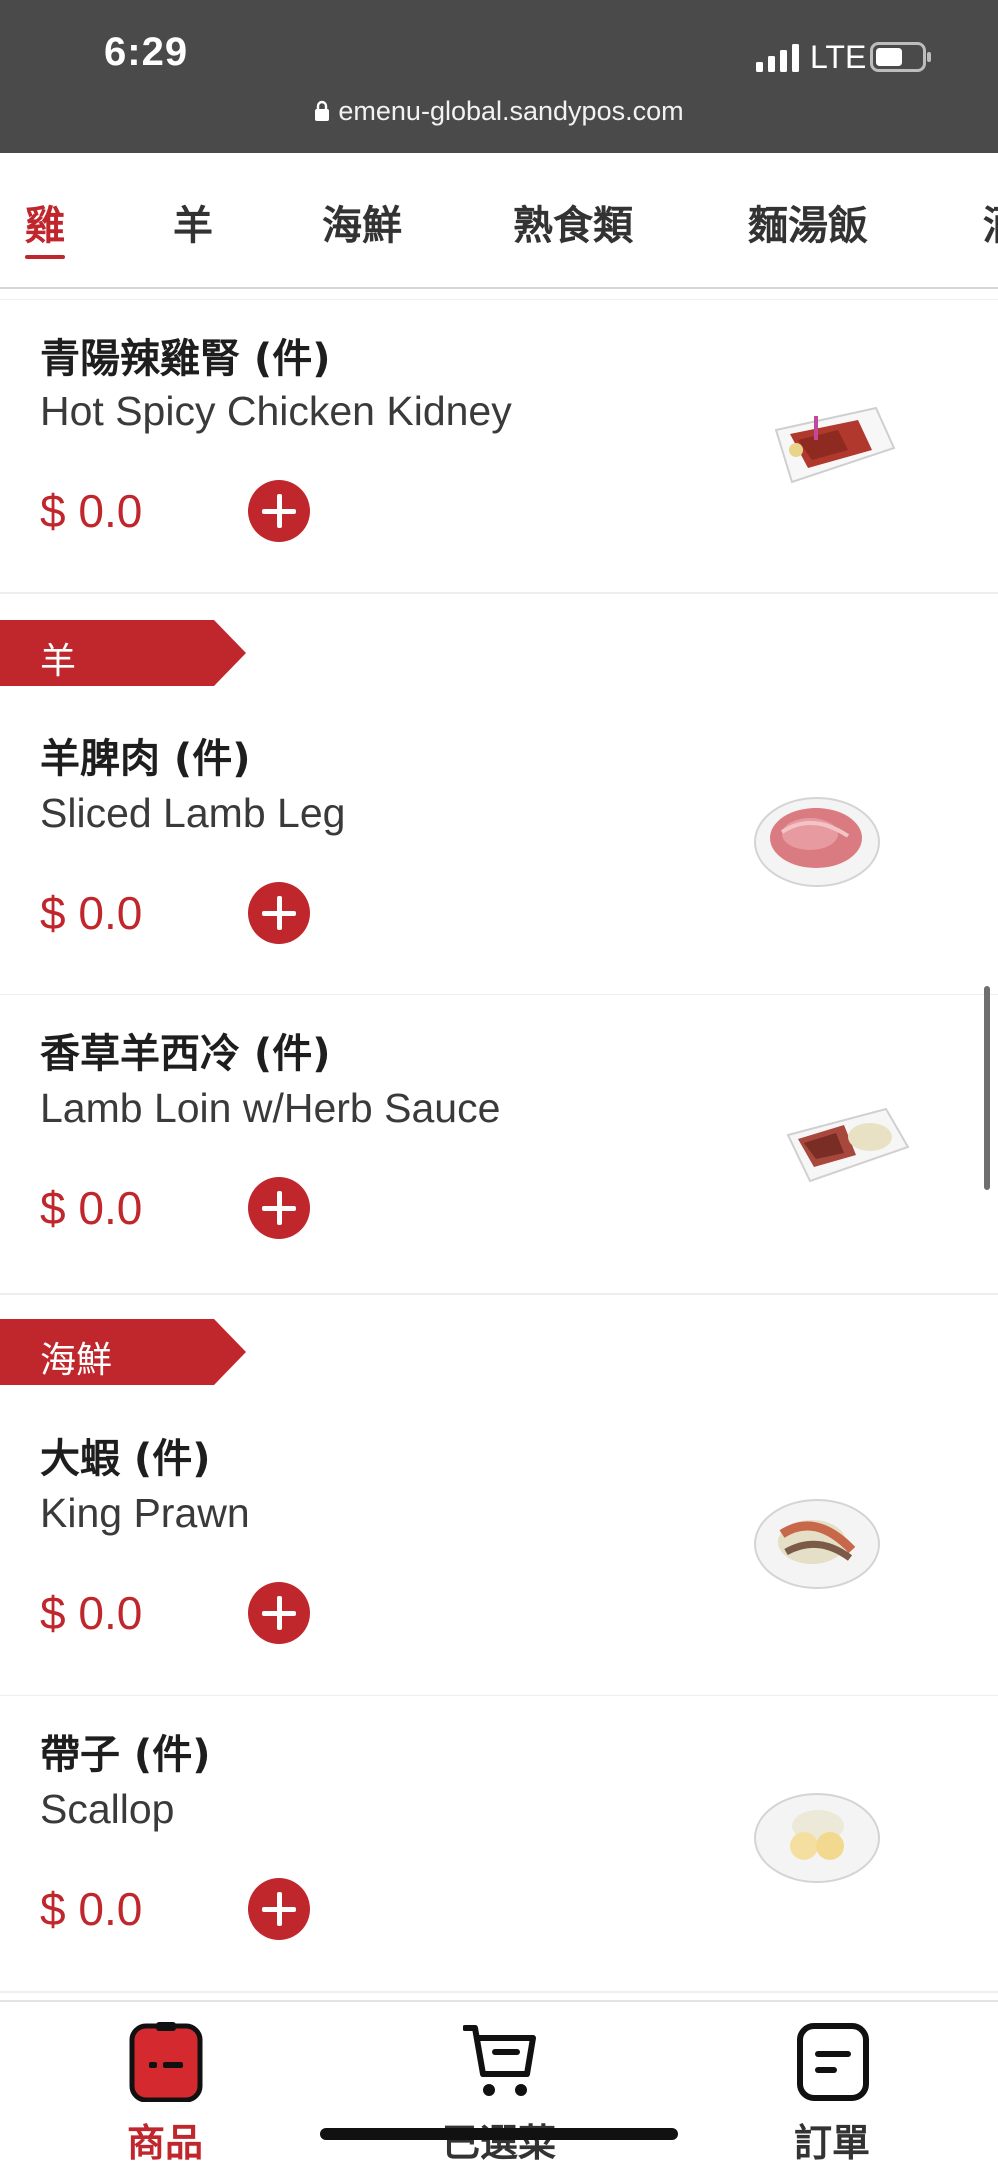 The image size is (998, 2167). I want to click on menu-item: 青陽辣雞腎 (件) Hot Spicy Chicken Kidney $ 0.0, so click(499, 447).